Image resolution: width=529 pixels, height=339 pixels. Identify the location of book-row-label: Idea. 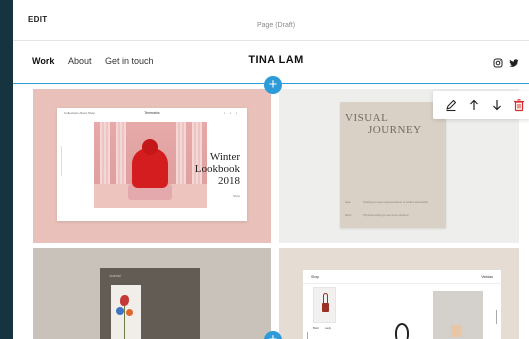
(348, 202).